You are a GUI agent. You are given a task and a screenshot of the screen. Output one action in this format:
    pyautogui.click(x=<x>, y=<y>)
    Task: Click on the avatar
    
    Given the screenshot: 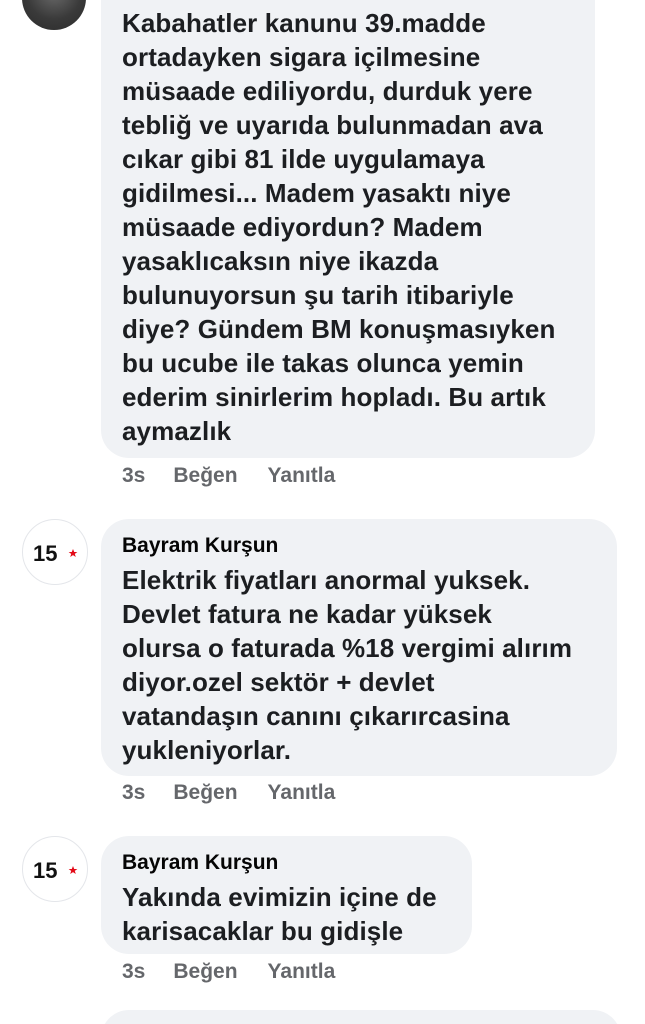 What is the action you would take?
    pyautogui.click(x=54, y=15)
    